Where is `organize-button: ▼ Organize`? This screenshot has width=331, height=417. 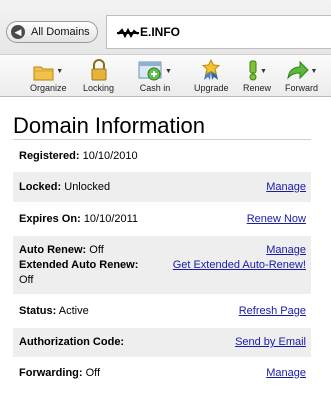 organize-button: ▼ Organize is located at coordinates (48, 76).